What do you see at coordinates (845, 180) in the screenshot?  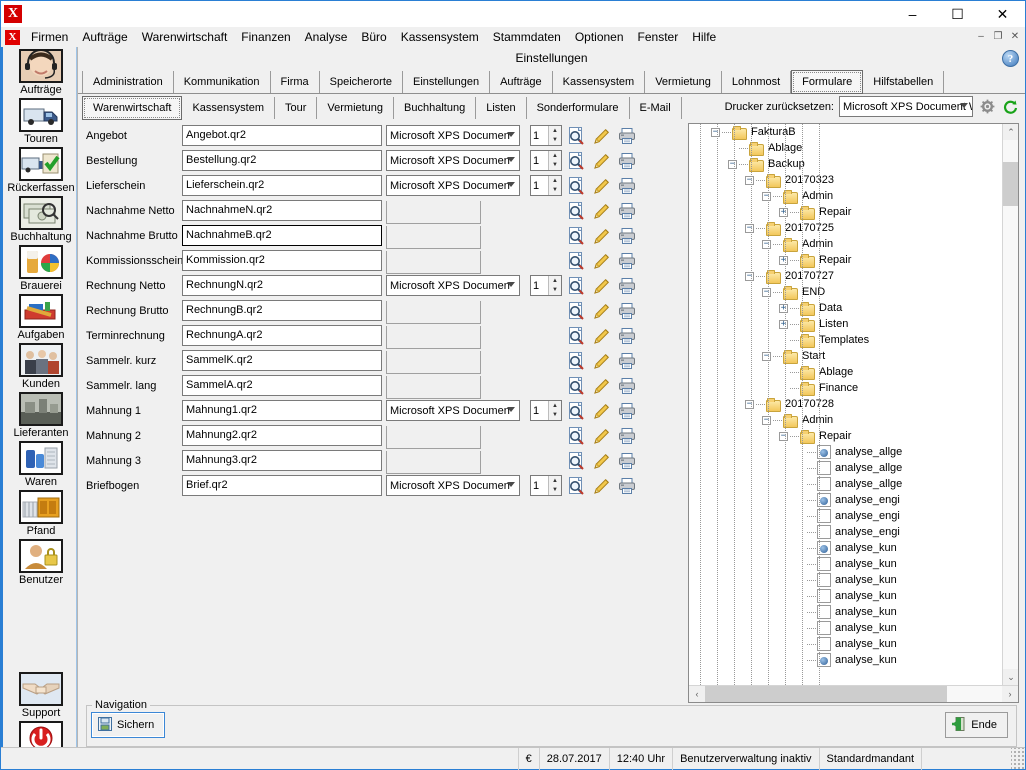 I see `tree-node: − 20170323` at bounding box center [845, 180].